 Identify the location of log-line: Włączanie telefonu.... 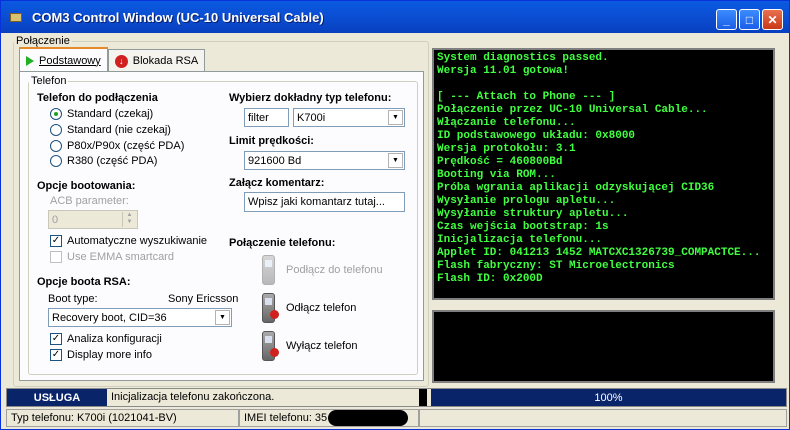
(506, 123).